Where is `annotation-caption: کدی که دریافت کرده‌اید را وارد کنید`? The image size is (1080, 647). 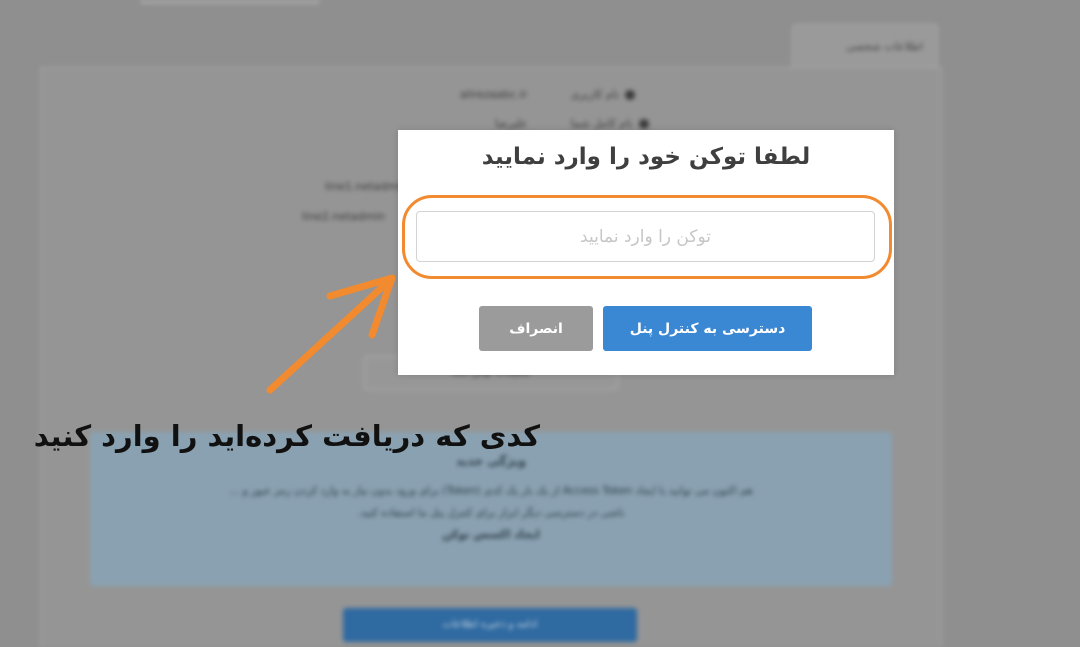 annotation-caption: کدی که دریافت کرده‌اید را وارد کنید is located at coordinates (286, 436).